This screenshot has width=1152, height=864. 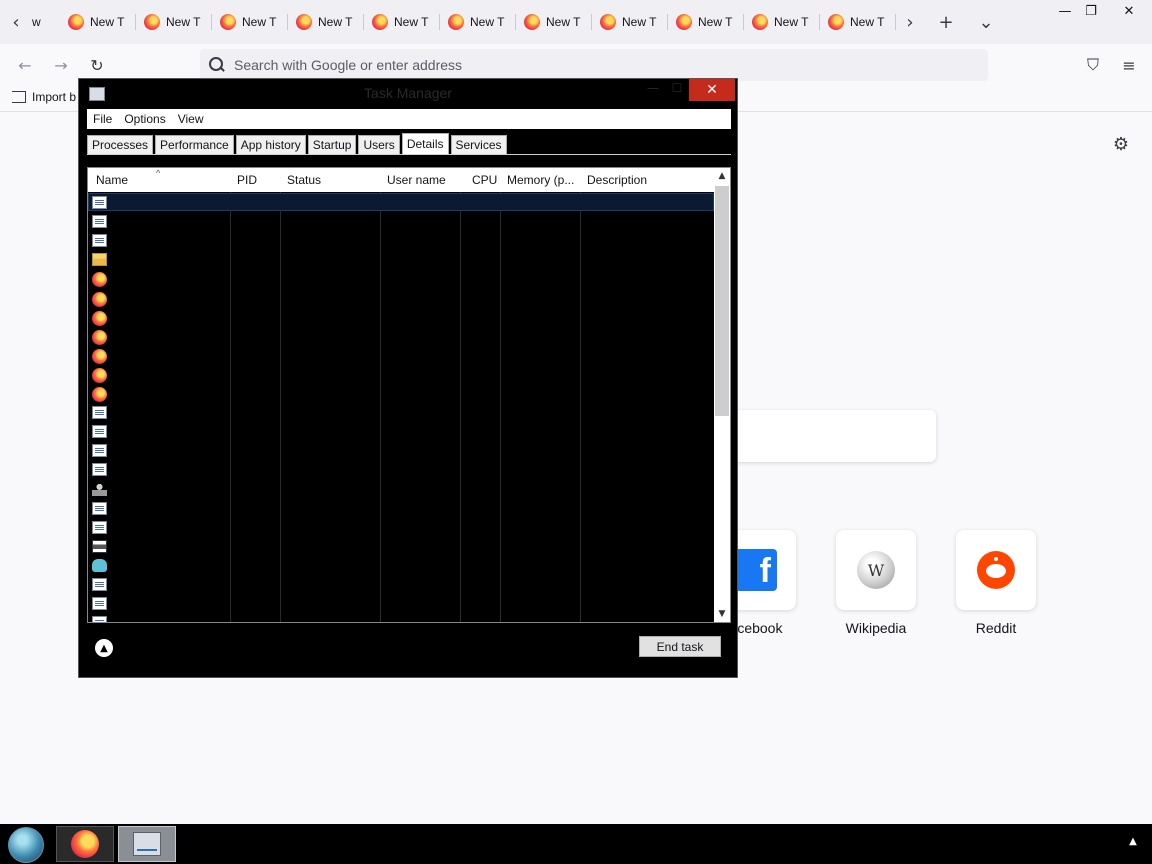 I want to click on back-button: ←, so click(x=25, y=65).